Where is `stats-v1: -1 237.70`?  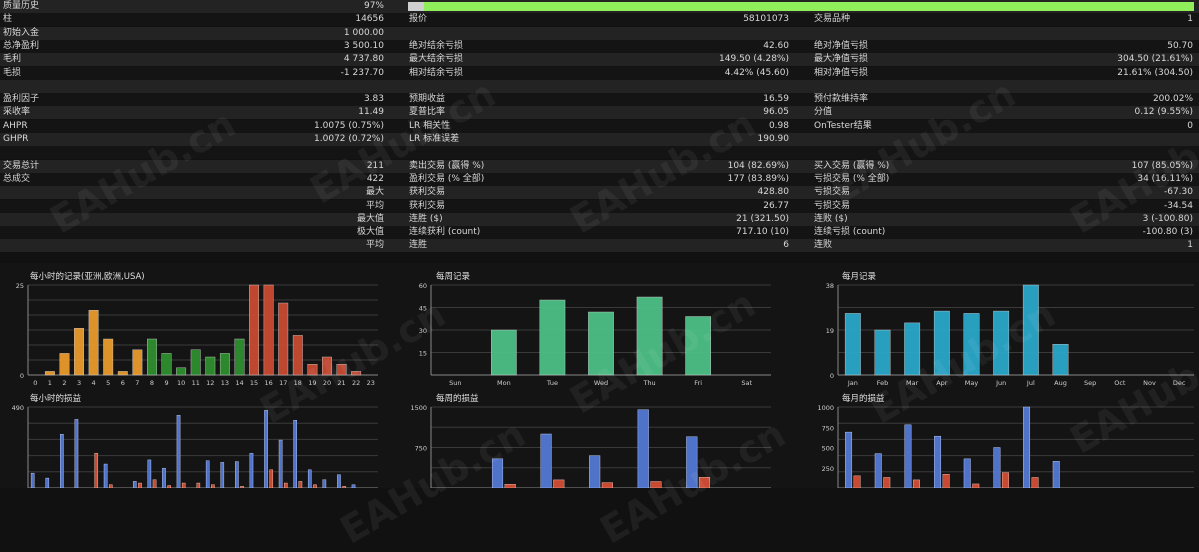 stats-v1: -1 237.70 is located at coordinates (362, 72).